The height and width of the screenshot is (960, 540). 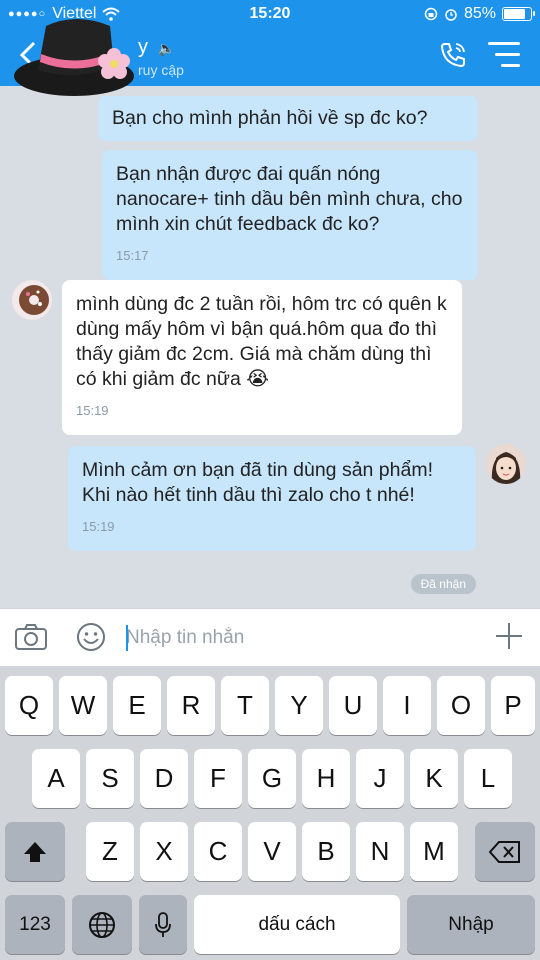 I want to click on alarm-icon, so click(x=451, y=15).